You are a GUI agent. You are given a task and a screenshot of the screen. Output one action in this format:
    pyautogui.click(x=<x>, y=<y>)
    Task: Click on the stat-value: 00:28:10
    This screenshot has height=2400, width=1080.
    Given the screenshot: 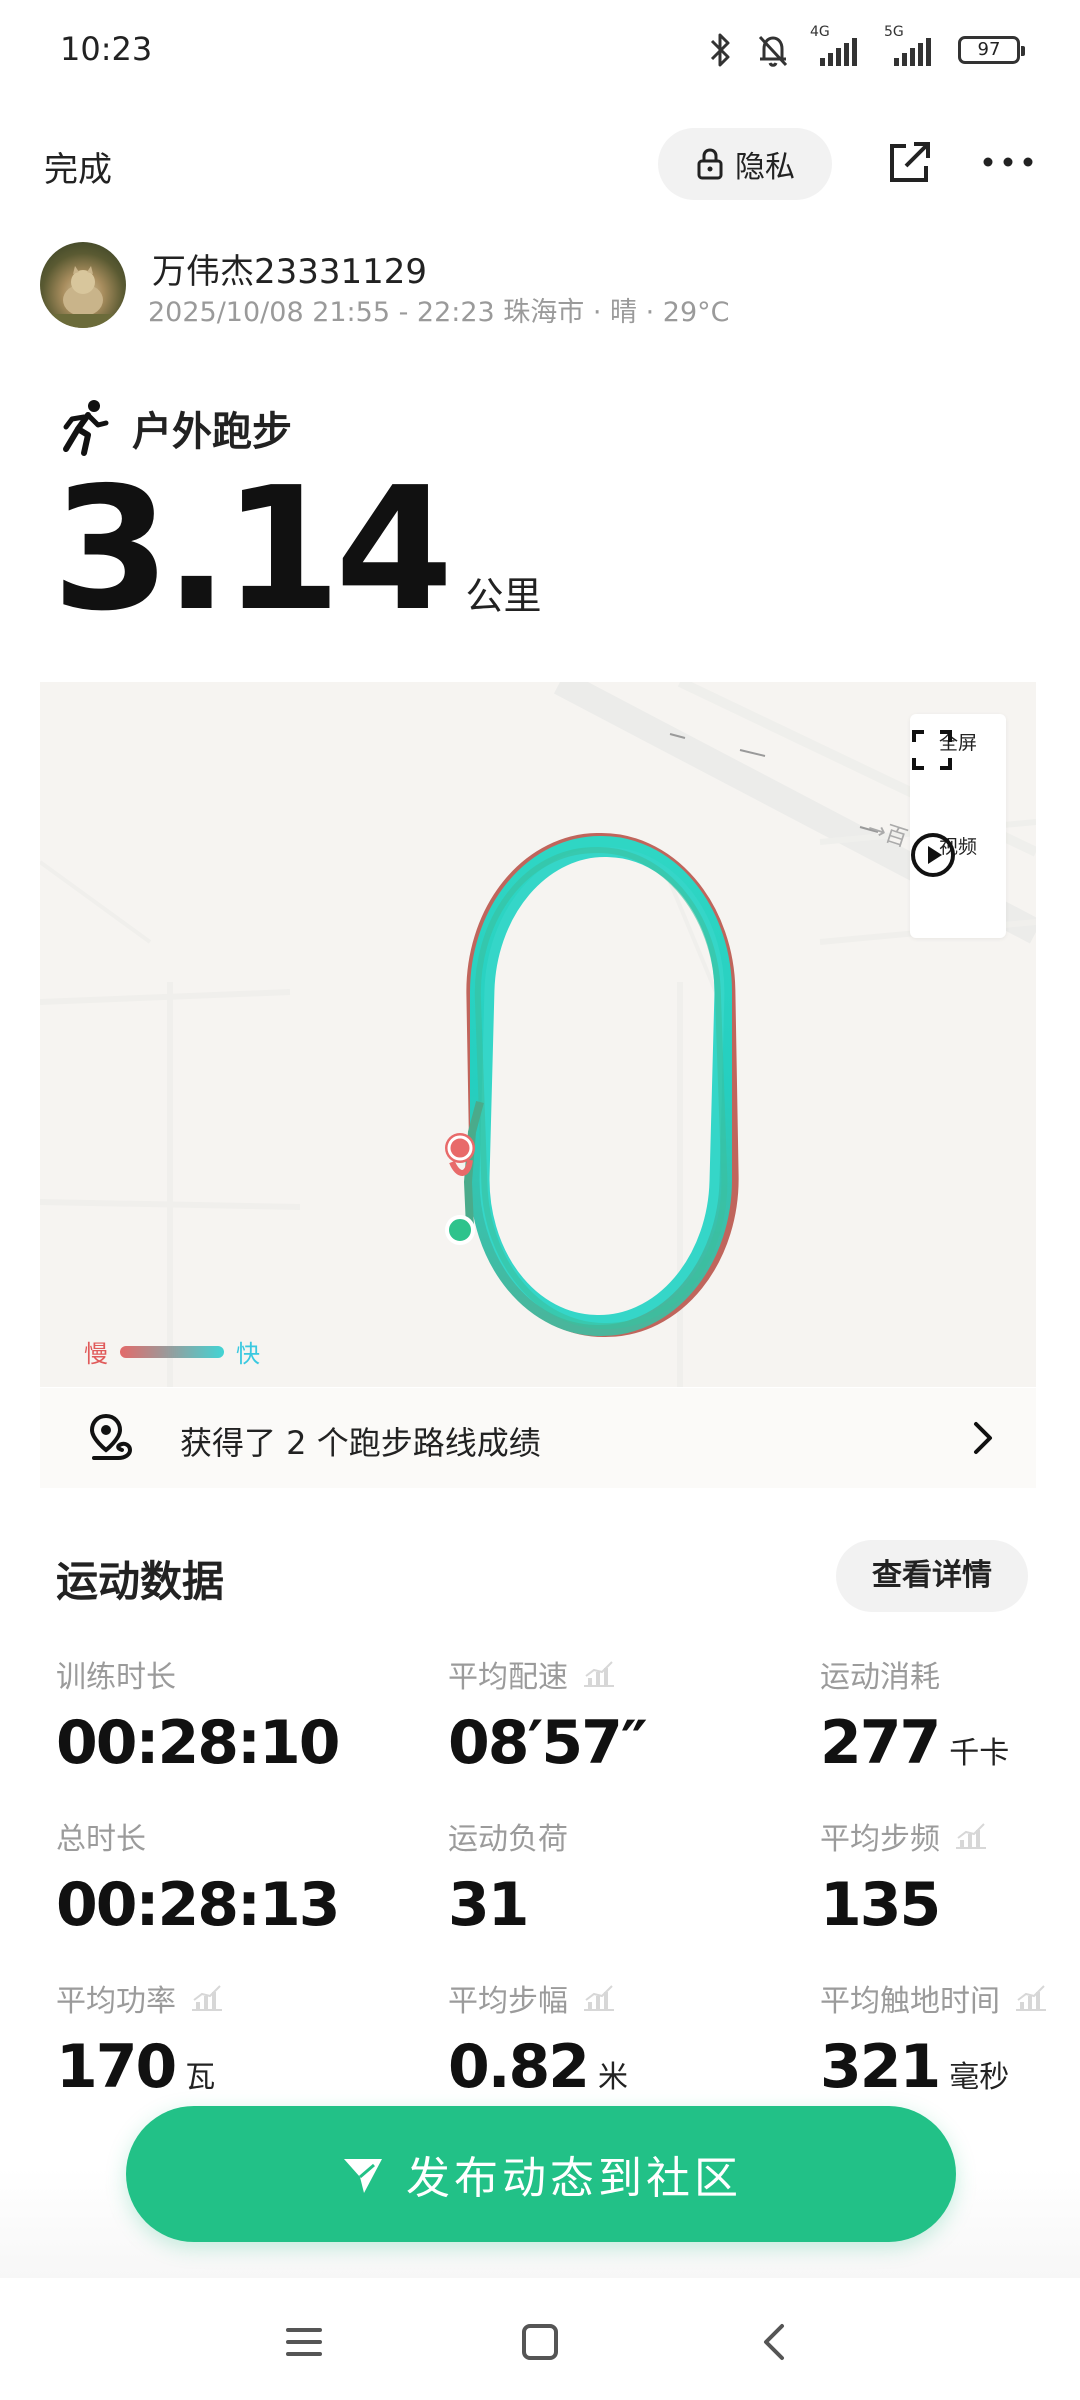 What is the action you would take?
    pyautogui.click(x=198, y=1743)
    